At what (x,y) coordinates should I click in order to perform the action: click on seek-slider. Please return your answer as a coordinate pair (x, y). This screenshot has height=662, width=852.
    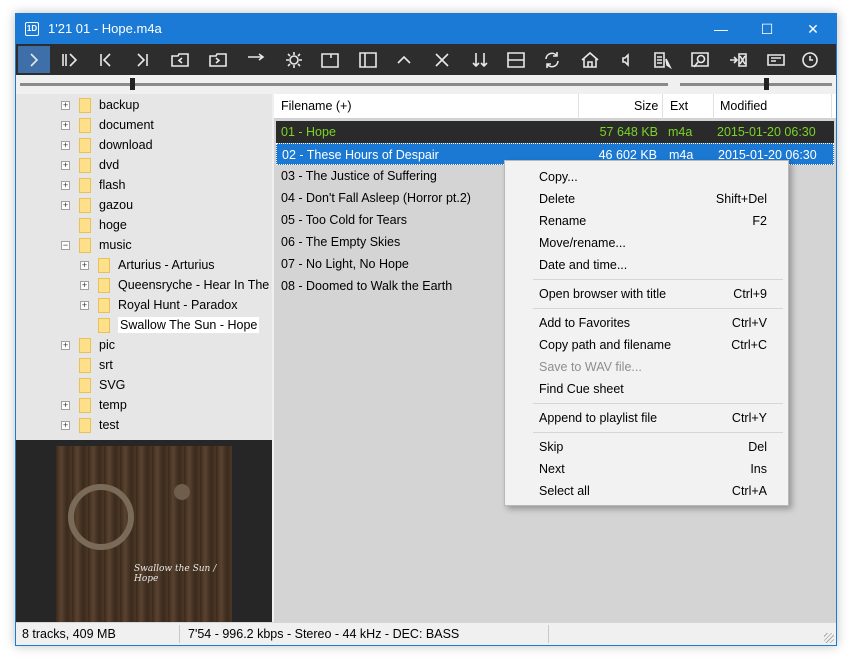
    Looking at the image, I should click on (344, 84).